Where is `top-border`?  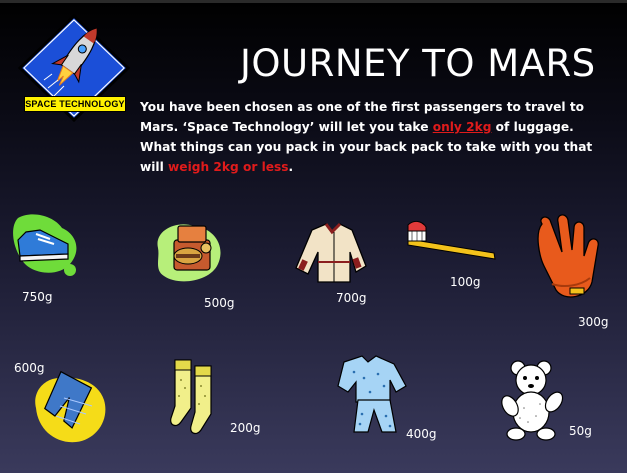 top-border is located at coordinates (313, 1).